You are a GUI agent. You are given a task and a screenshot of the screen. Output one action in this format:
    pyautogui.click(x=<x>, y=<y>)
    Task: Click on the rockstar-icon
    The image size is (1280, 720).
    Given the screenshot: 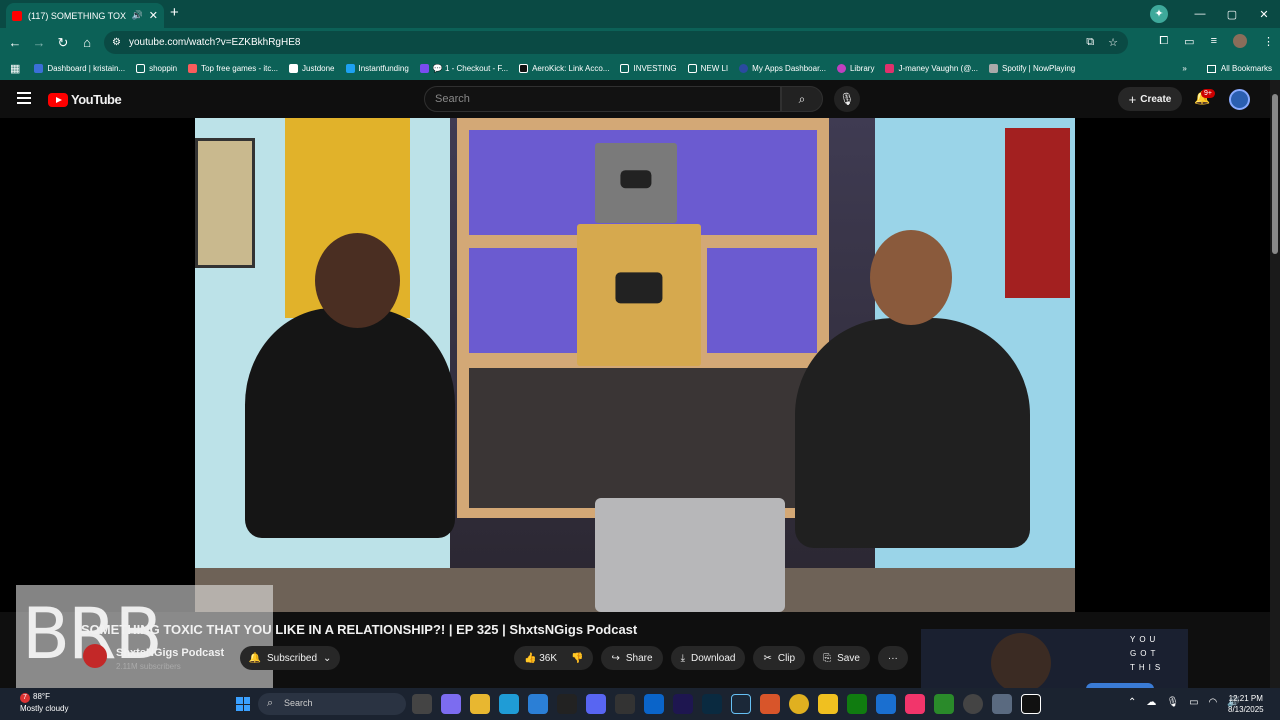 What is the action you would take?
    pyautogui.click(x=828, y=704)
    